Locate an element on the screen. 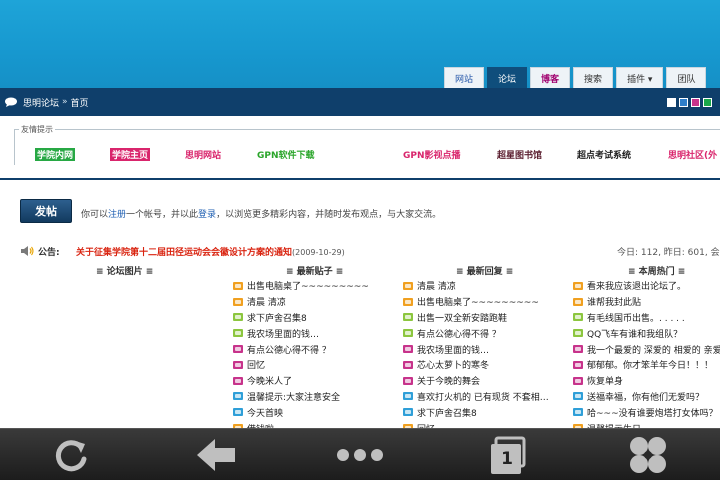 The height and width of the screenshot is (480, 720). register-middle: 一个帐号，并以此 is located at coordinates (162, 215).